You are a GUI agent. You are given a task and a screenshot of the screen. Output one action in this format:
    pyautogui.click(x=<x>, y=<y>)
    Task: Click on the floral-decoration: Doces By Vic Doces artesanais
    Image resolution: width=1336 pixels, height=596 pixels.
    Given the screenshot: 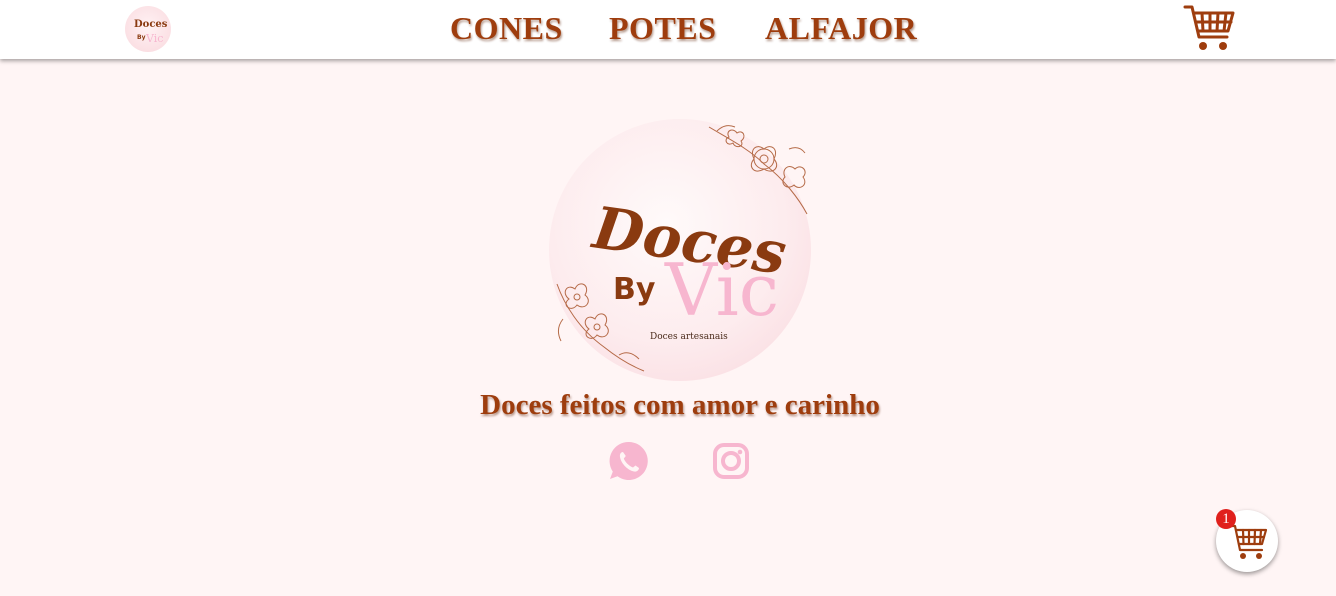 What is the action you would take?
    pyautogui.click(x=682, y=248)
    